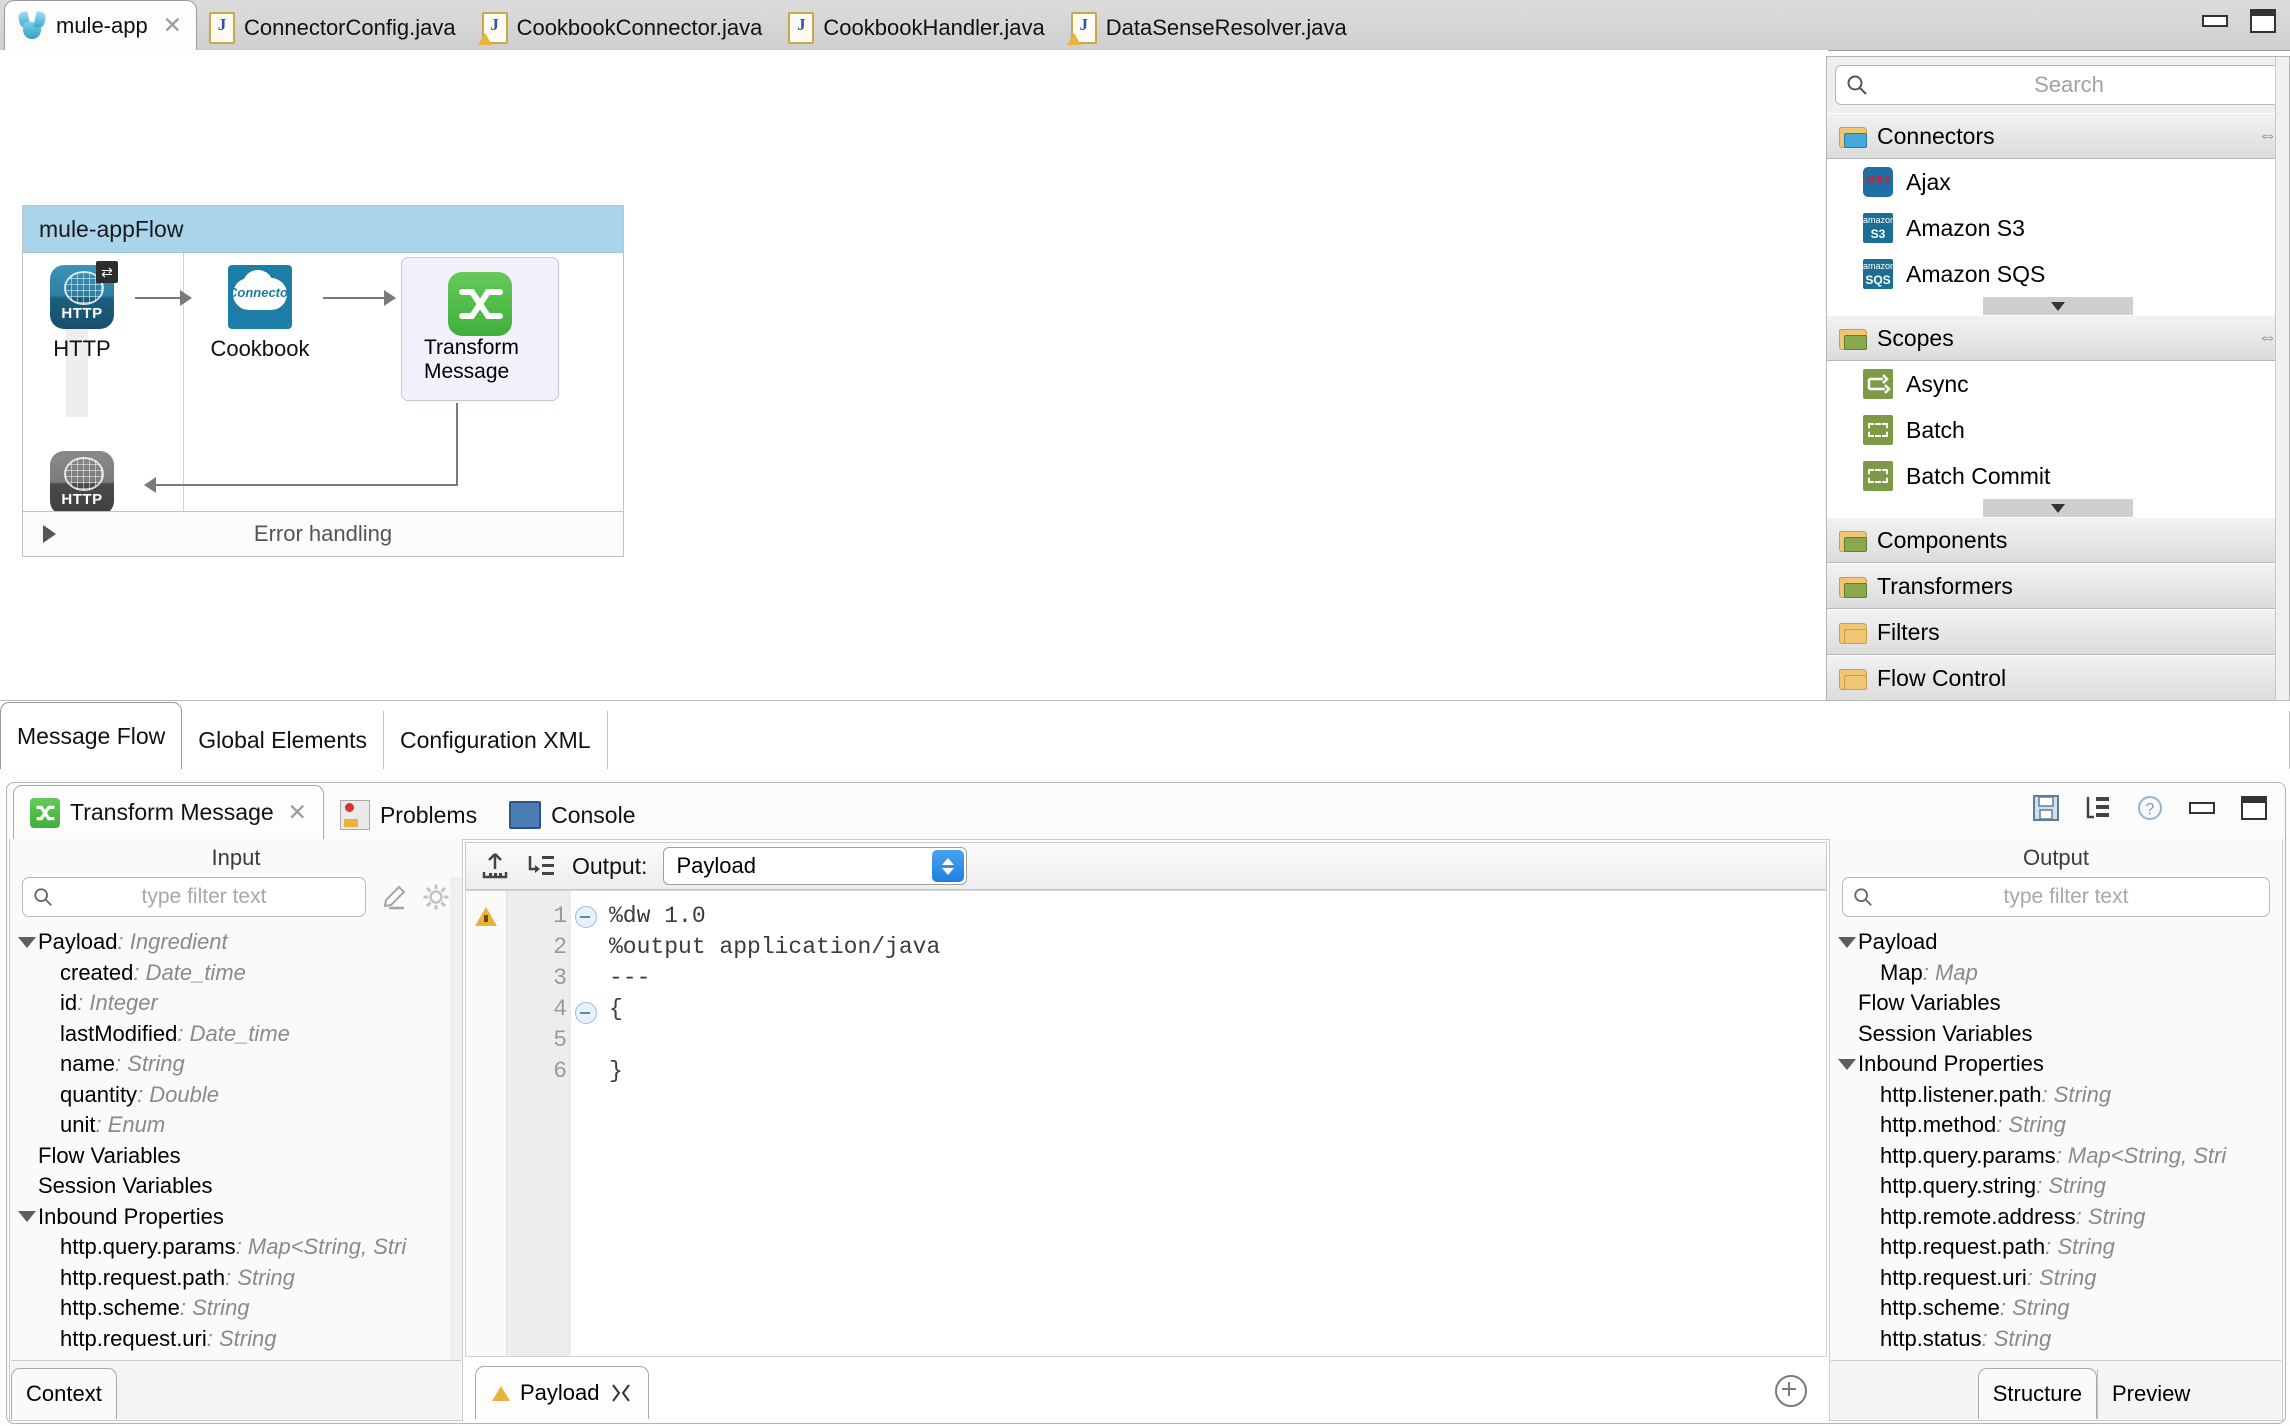 The height and width of the screenshot is (1426, 2290). I want to click on view-tab-transform-message: Transform Message ✕, so click(168, 812).